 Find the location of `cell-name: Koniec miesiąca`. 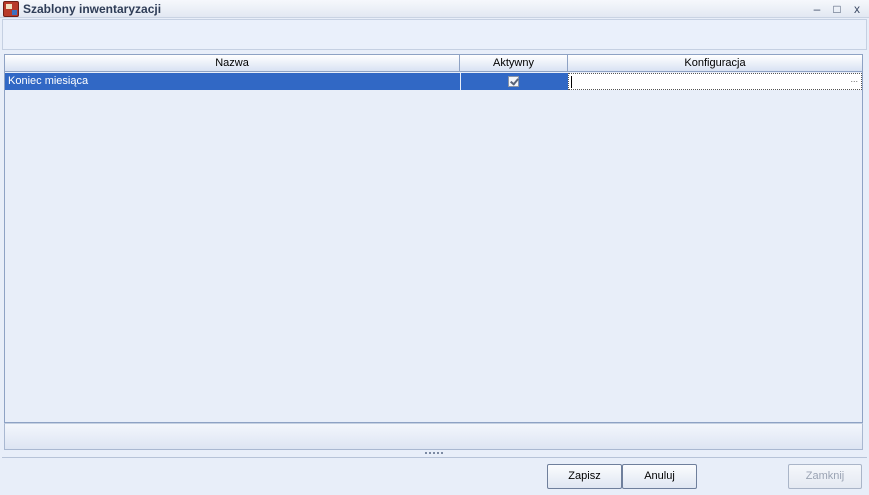

cell-name: Koniec miesiąca is located at coordinates (232, 81).